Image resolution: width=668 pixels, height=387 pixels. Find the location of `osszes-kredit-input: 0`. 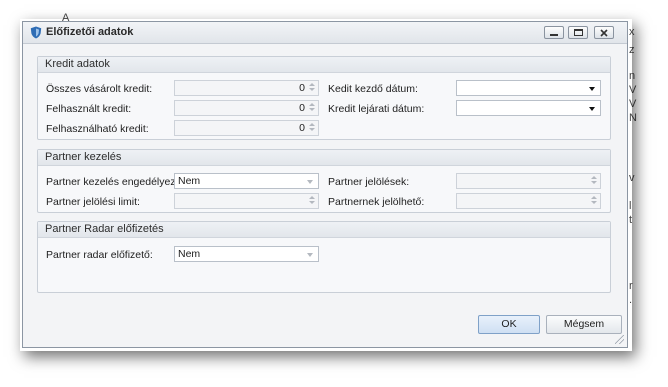

osszes-kredit-input: 0 is located at coordinates (246, 88).